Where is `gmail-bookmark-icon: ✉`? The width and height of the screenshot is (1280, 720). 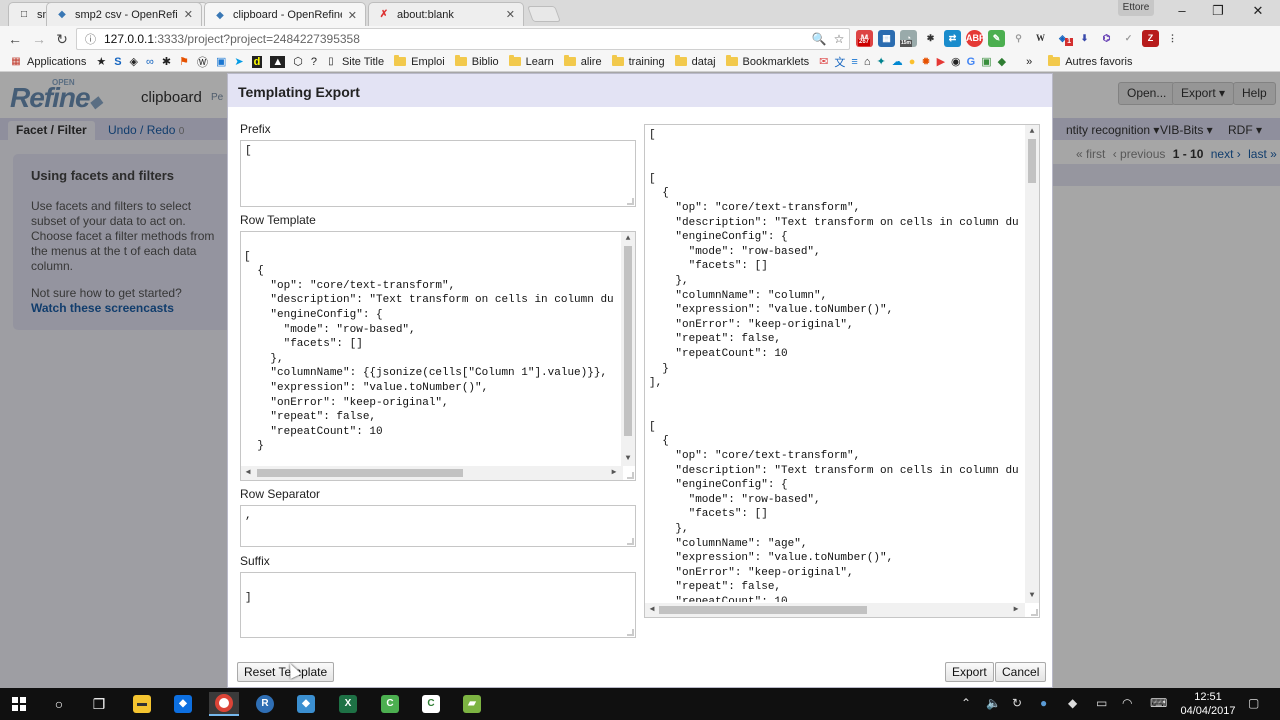 gmail-bookmark-icon: ✉ is located at coordinates (823, 61).